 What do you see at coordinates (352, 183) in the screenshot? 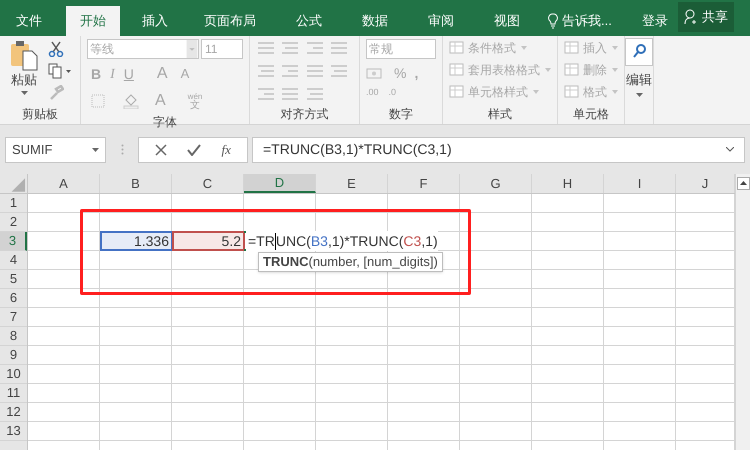
I see `column-header: E` at bounding box center [352, 183].